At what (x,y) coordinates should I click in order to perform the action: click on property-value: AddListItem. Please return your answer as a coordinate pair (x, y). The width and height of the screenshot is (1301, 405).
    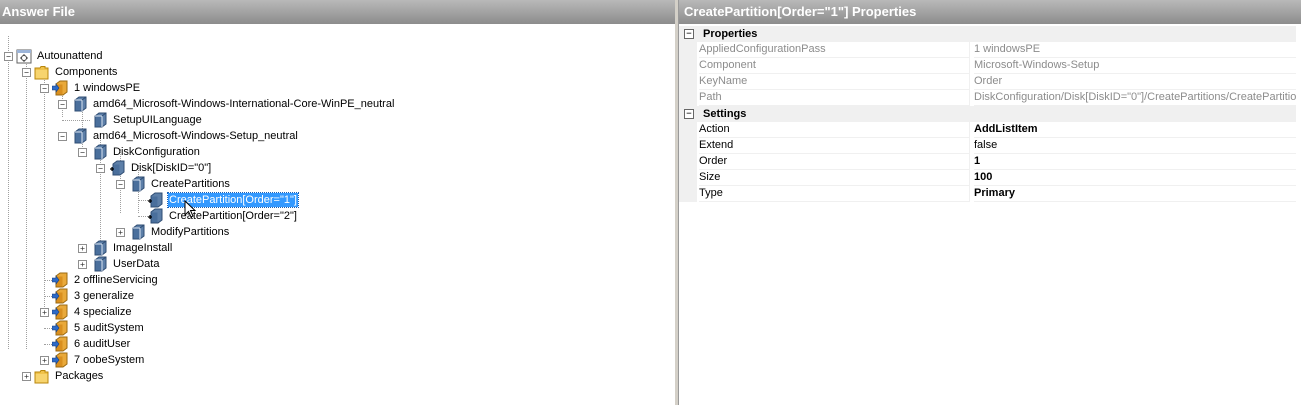
    Looking at the image, I should click on (1135, 130).